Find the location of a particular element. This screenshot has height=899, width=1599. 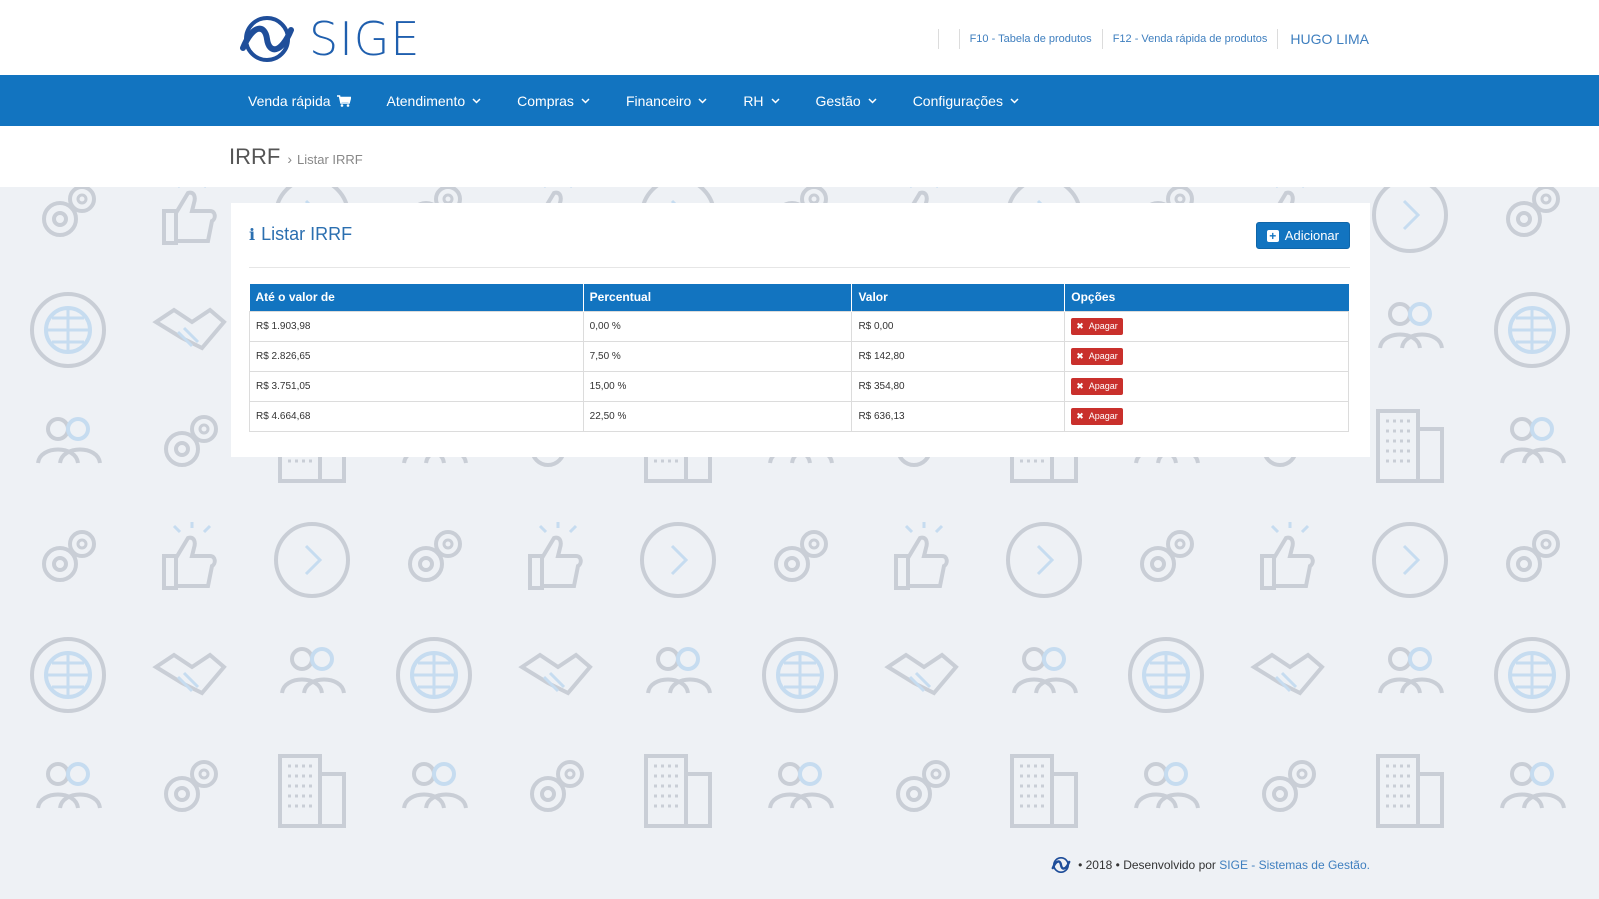

column-header: Até o valor de is located at coordinates (416, 297).